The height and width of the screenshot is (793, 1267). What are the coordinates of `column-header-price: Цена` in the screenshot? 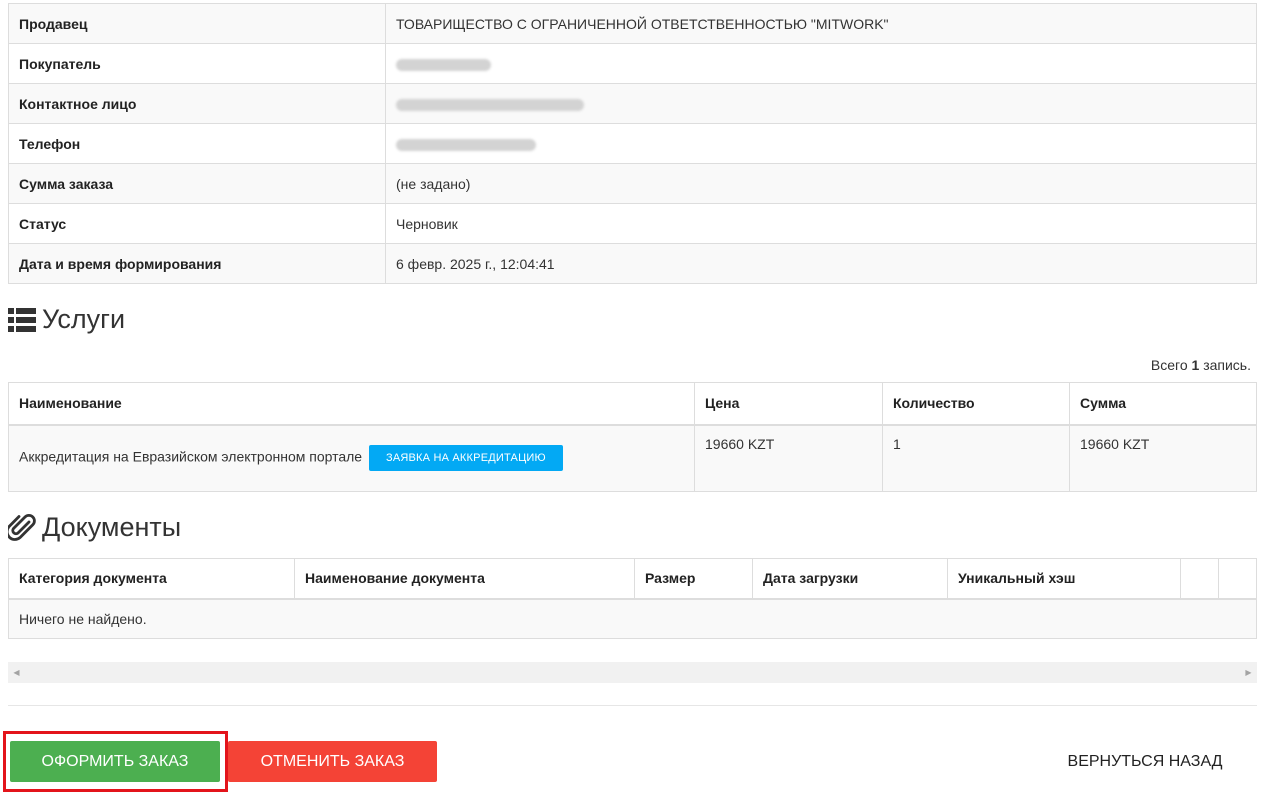 It's located at (788, 404).